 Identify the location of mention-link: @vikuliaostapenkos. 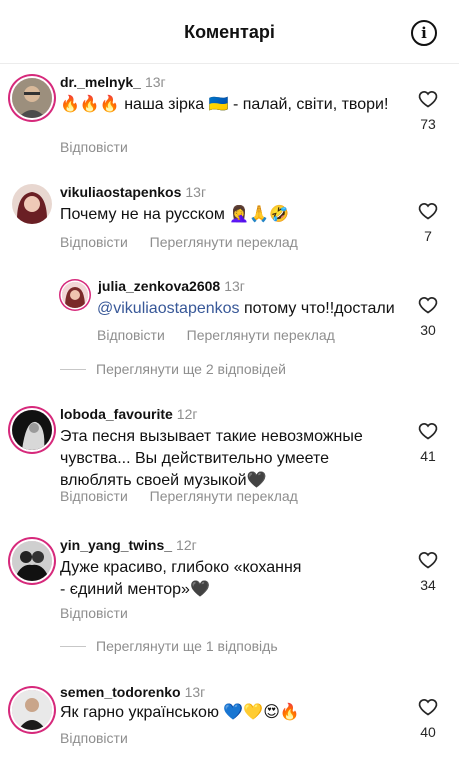
(168, 308).